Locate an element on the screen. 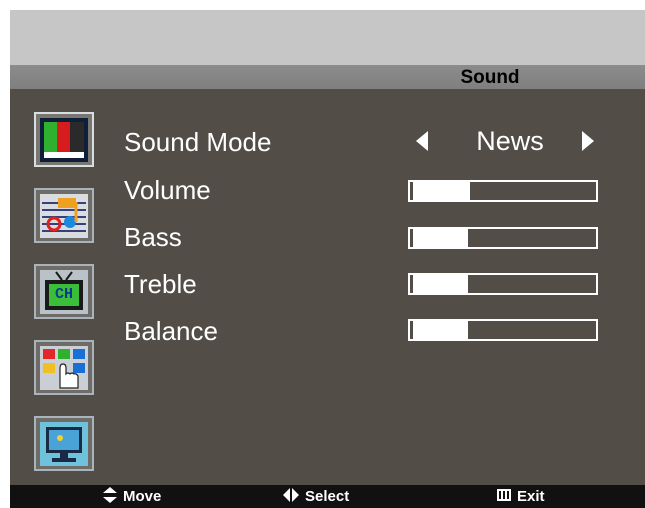  select-hint: Select is located at coordinates (316, 497).